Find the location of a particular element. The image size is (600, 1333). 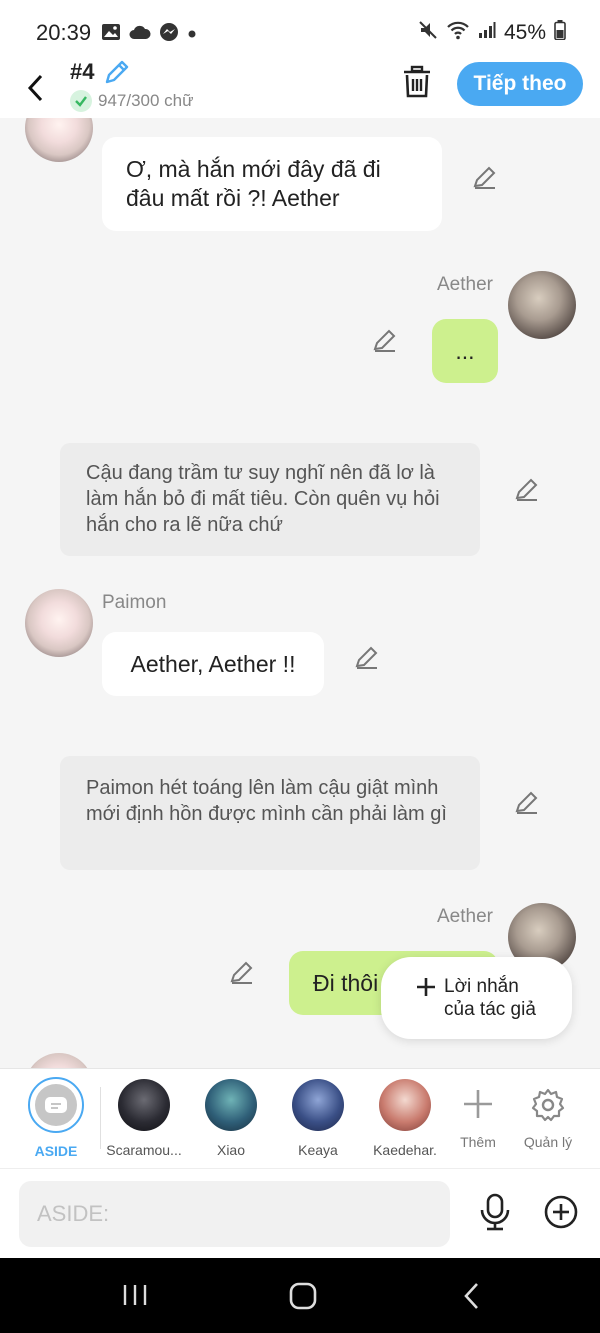

gallery-icon is located at coordinates (111, 34).